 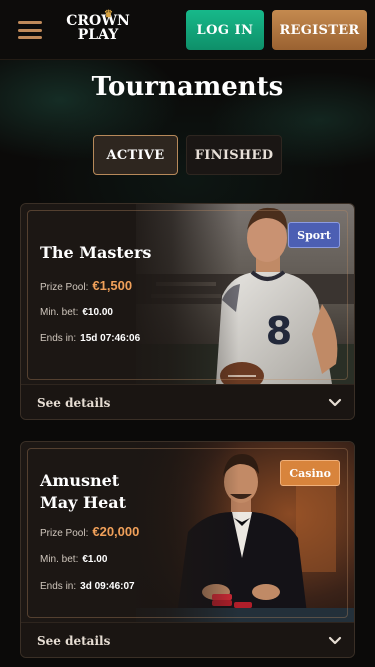 What do you see at coordinates (110, 338) in the screenshot?
I see `ends-in-value: 15d 07:46:06` at bounding box center [110, 338].